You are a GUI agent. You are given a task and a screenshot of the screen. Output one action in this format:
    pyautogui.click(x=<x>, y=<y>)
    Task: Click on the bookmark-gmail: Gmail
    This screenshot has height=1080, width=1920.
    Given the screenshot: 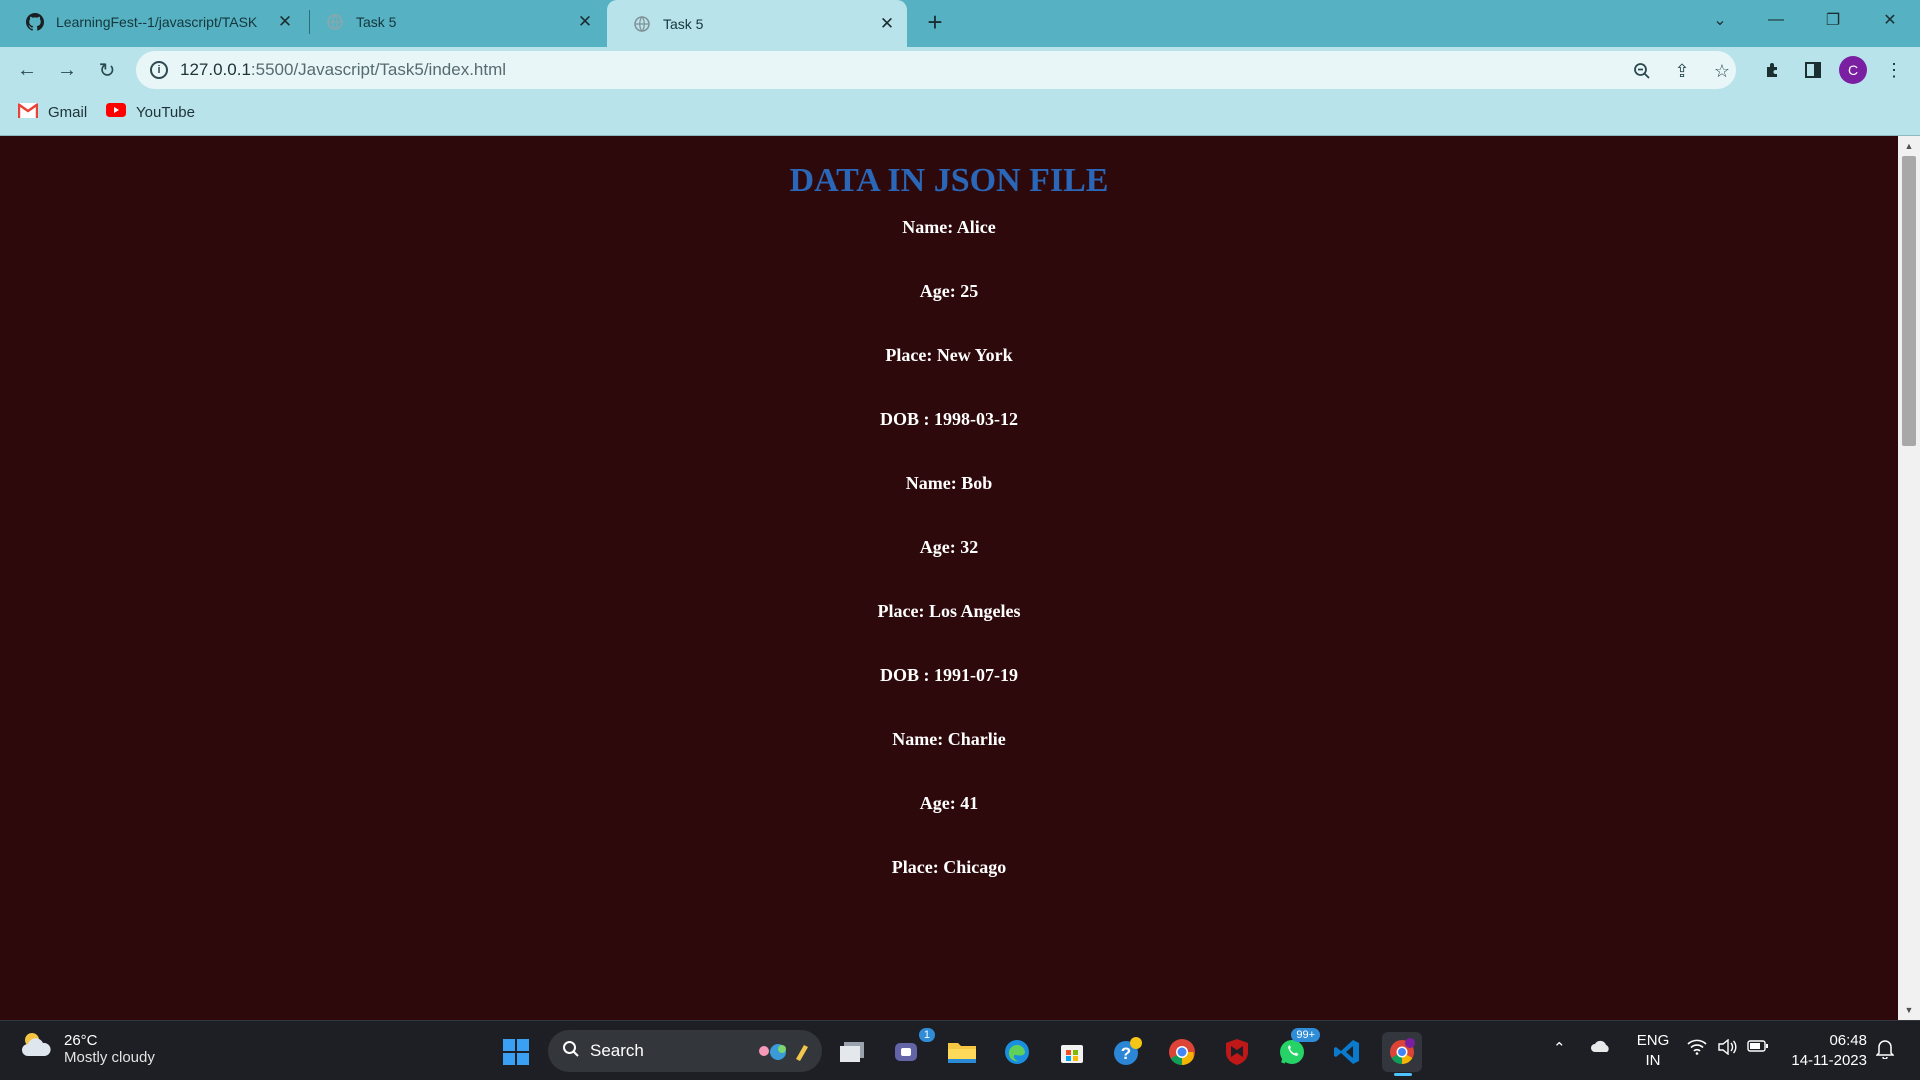 What is the action you would take?
    pyautogui.click(x=52, y=112)
    